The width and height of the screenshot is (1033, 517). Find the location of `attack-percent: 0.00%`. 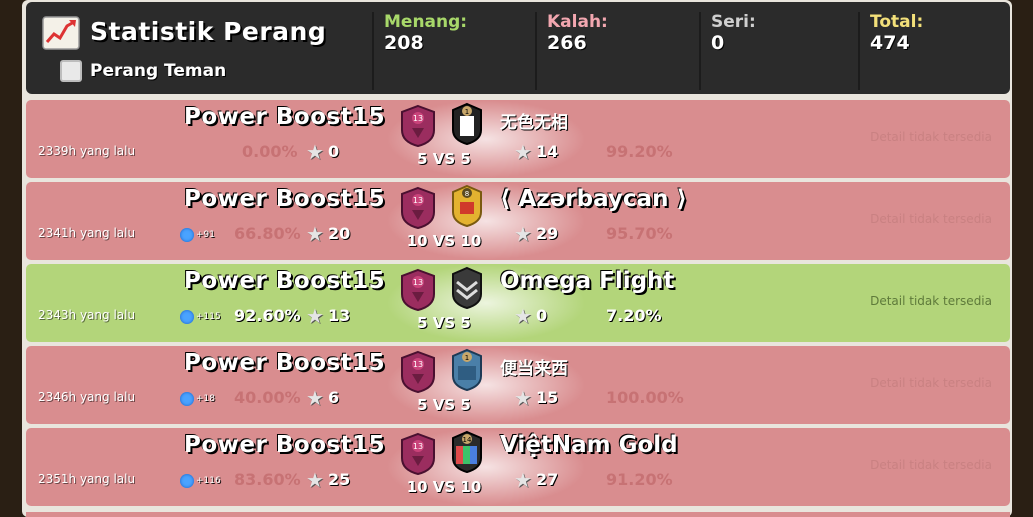

attack-percent: 0.00% is located at coordinates (270, 151).